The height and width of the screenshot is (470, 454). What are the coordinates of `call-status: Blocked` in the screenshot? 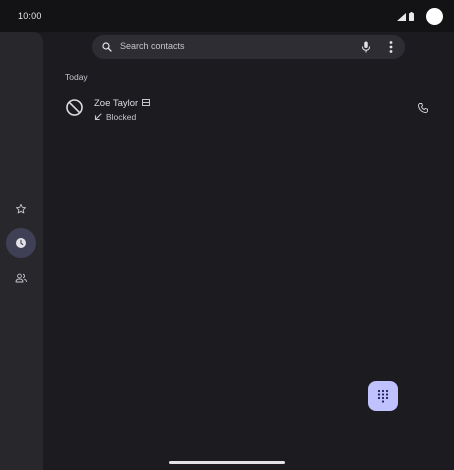 It's located at (115, 117).